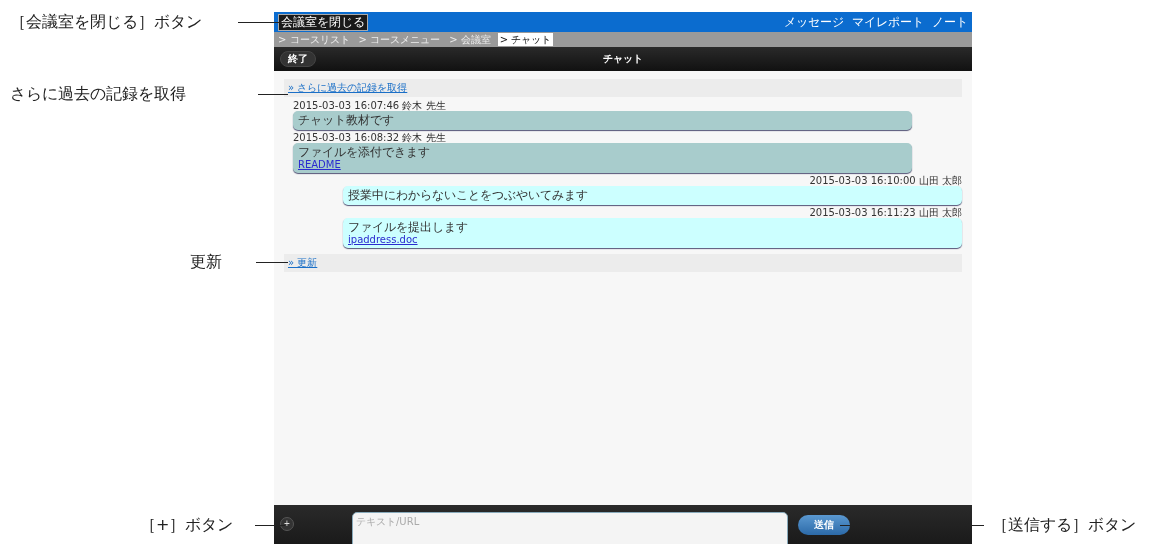  I want to click on callout-label: ［会議室を閉じる］ボタン, so click(106, 22).